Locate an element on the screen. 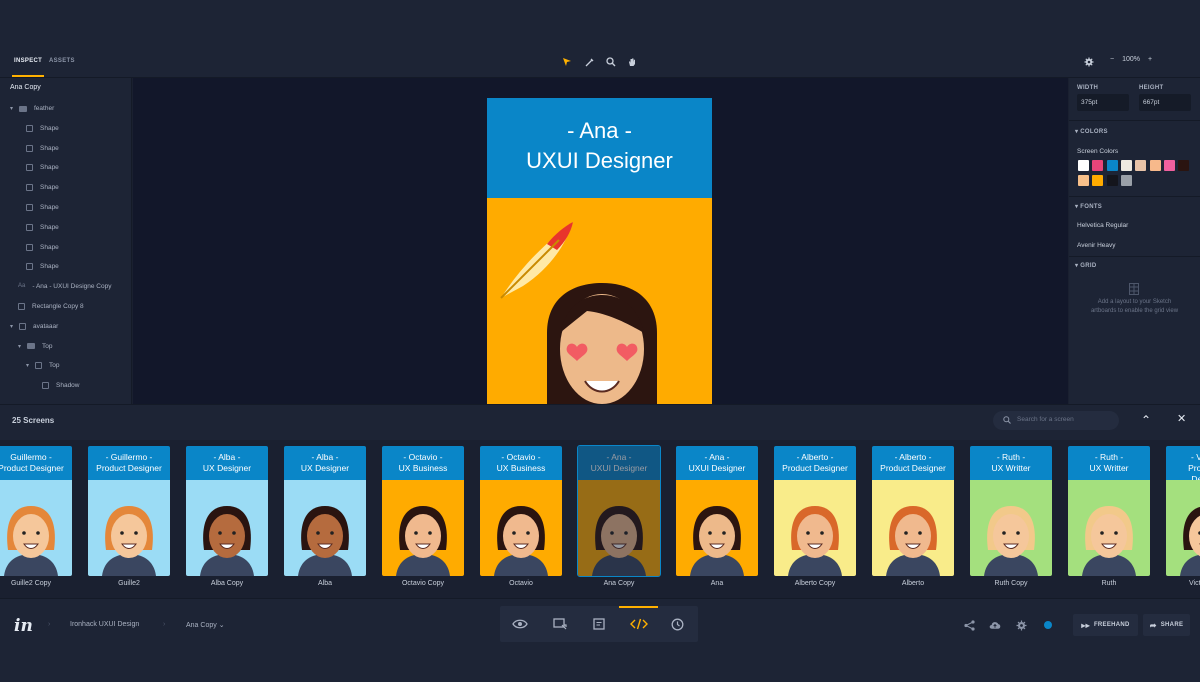  share-arrow-icon: ➦ is located at coordinates (1153, 625).